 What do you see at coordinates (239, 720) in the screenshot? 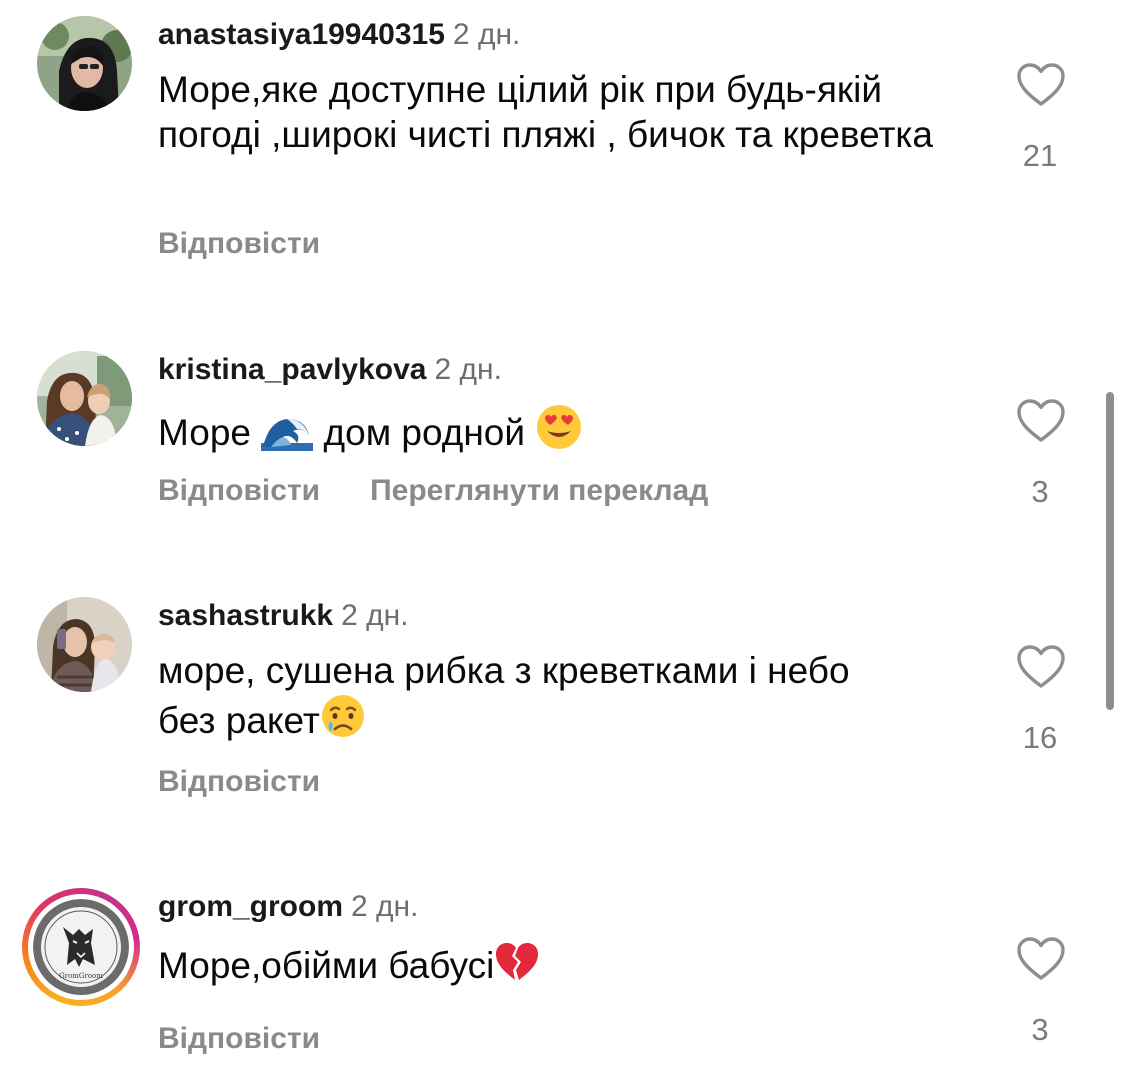
I see `comment-text-part: без ракет` at bounding box center [239, 720].